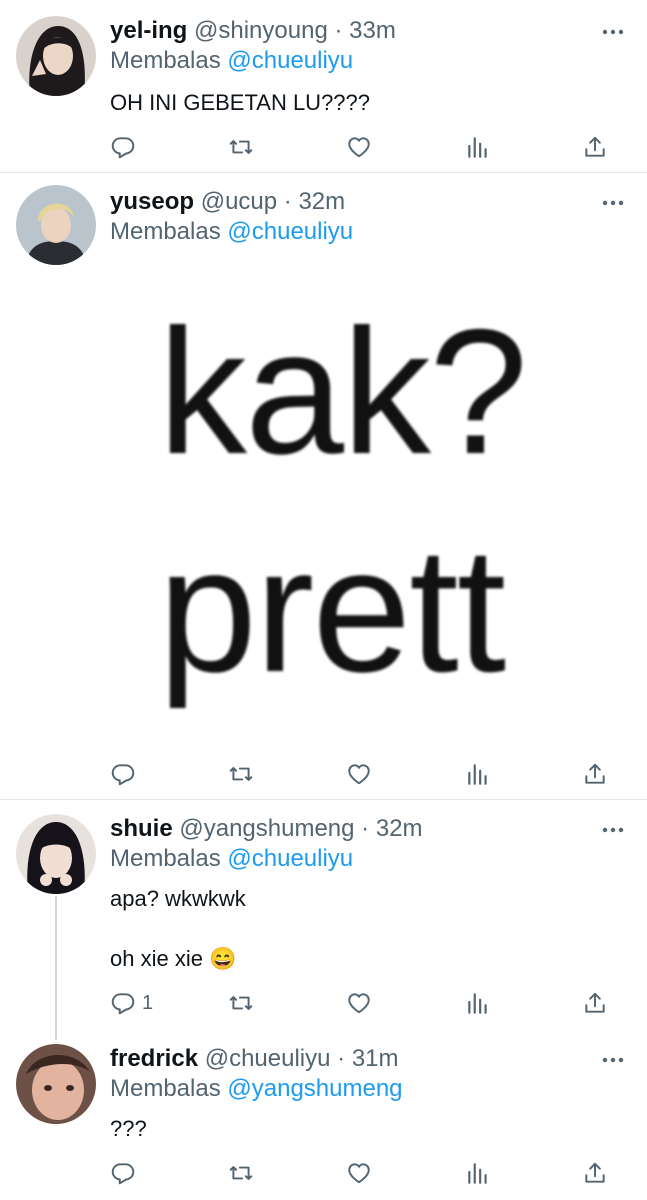 This screenshot has width=647, height=1200. I want to click on timestamp: 31m, so click(375, 1058).